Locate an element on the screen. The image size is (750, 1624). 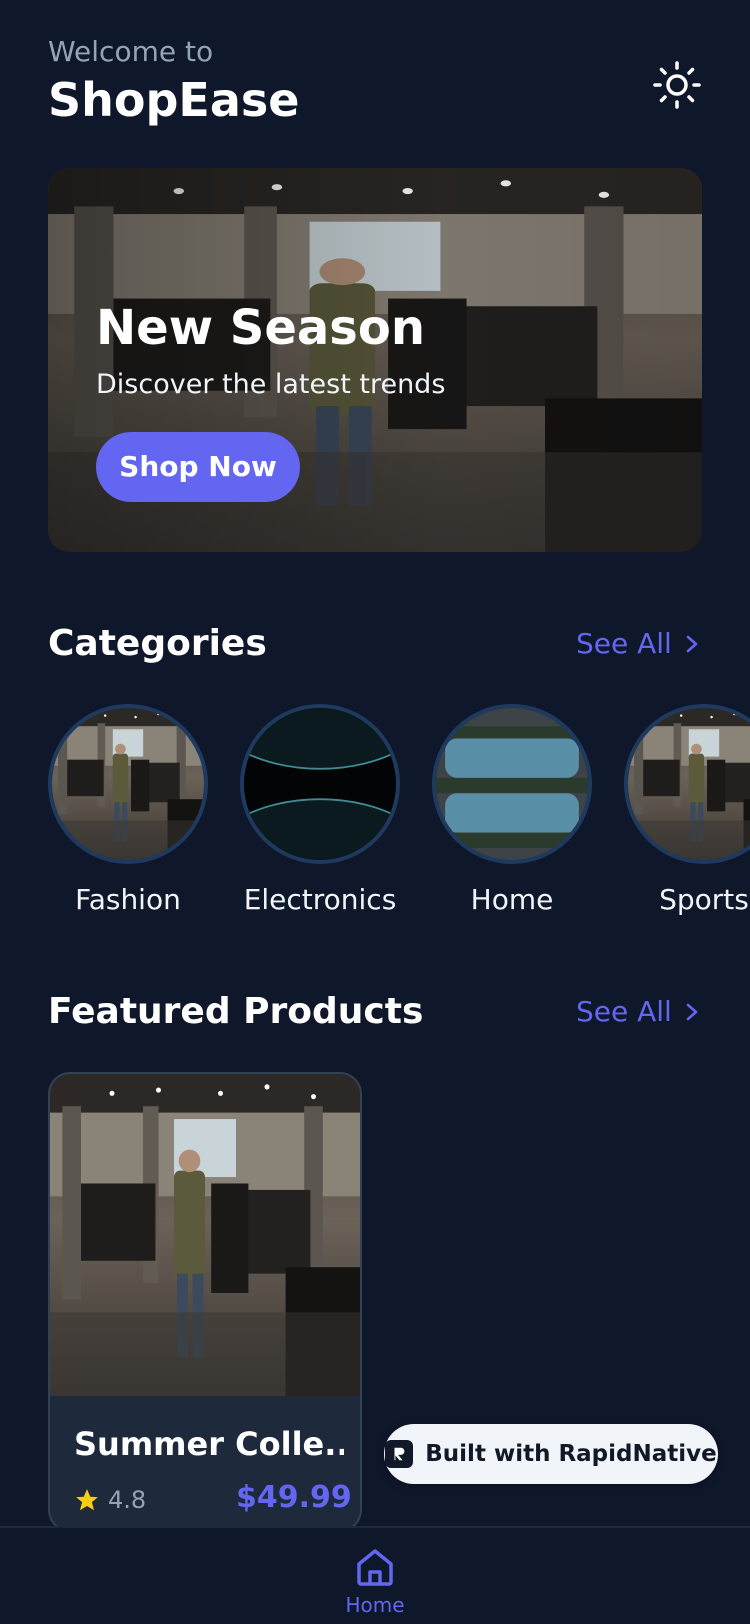
product-image is located at coordinates (205, 1235).